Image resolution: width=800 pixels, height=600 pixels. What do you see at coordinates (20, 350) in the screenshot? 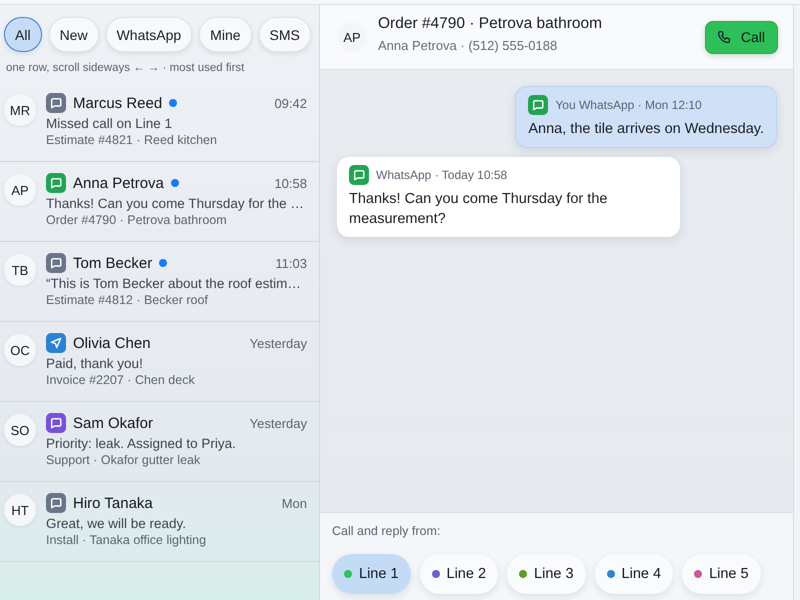
I see `contact-avatar: OC` at bounding box center [20, 350].